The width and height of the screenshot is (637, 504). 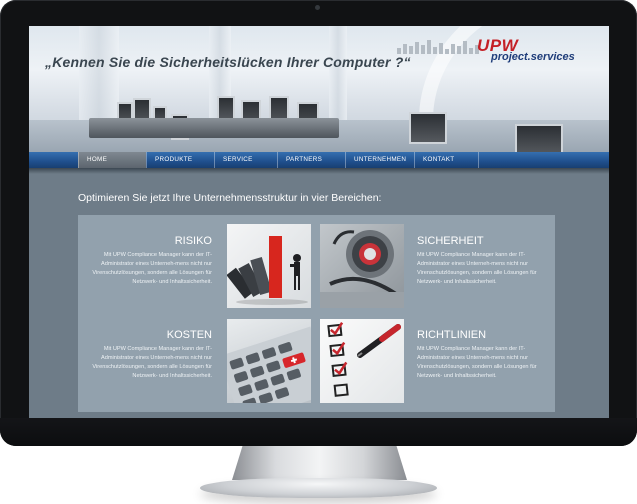 What do you see at coordinates (362, 361) in the screenshot?
I see `checklist-image` at bounding box center [362, 361].